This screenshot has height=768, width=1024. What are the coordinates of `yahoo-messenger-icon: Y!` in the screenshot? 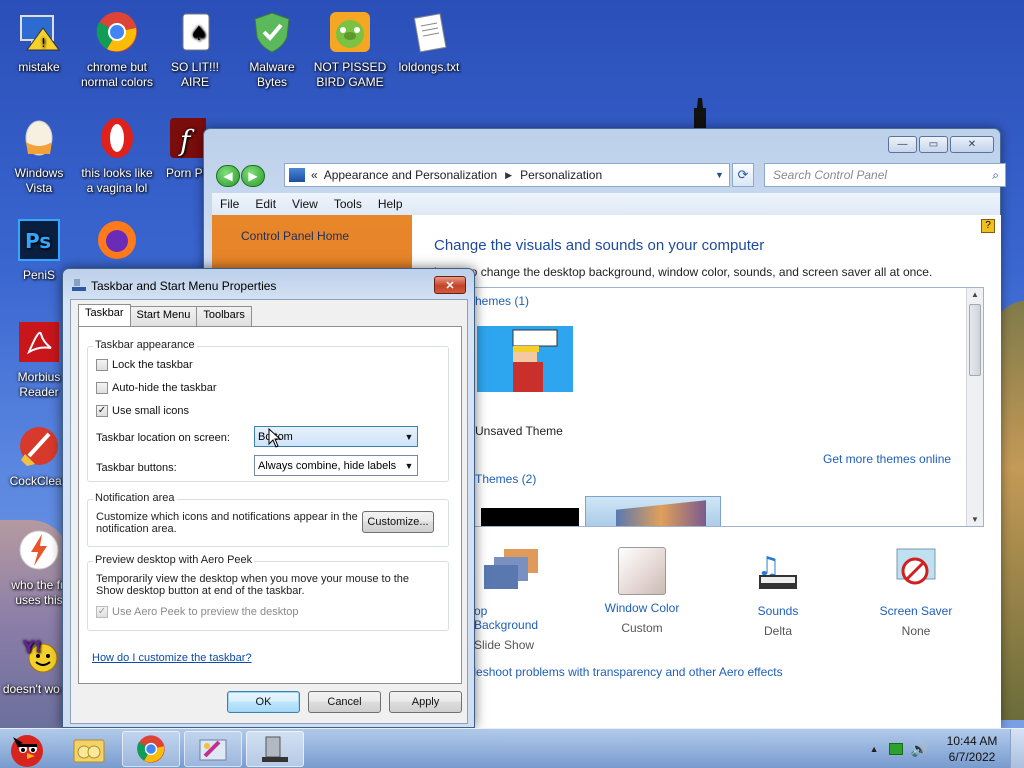 It's located at (39, 654).